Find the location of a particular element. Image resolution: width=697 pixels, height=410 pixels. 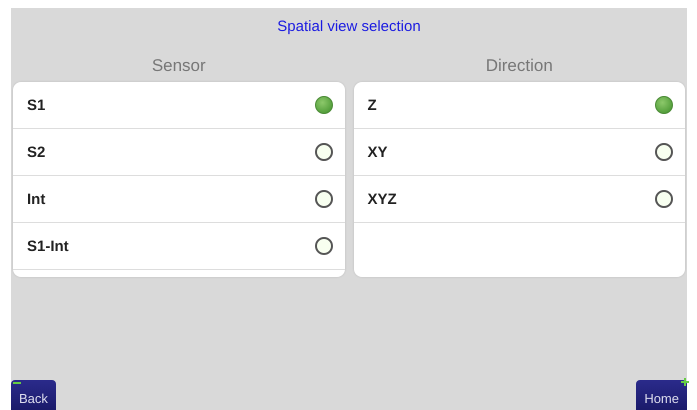

option-label: XY is located at coordinates (378, 152).